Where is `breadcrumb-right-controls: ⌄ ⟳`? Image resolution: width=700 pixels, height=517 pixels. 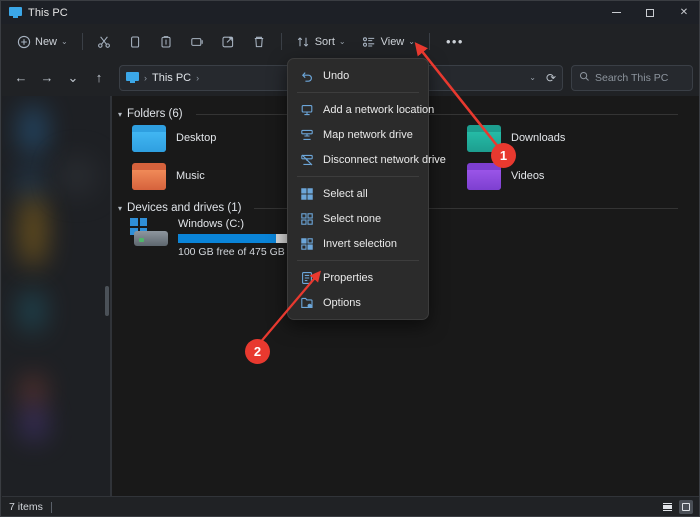 breadcrumb-right-controls: ⌄ ⟳ is located at coordinates (542, 78).